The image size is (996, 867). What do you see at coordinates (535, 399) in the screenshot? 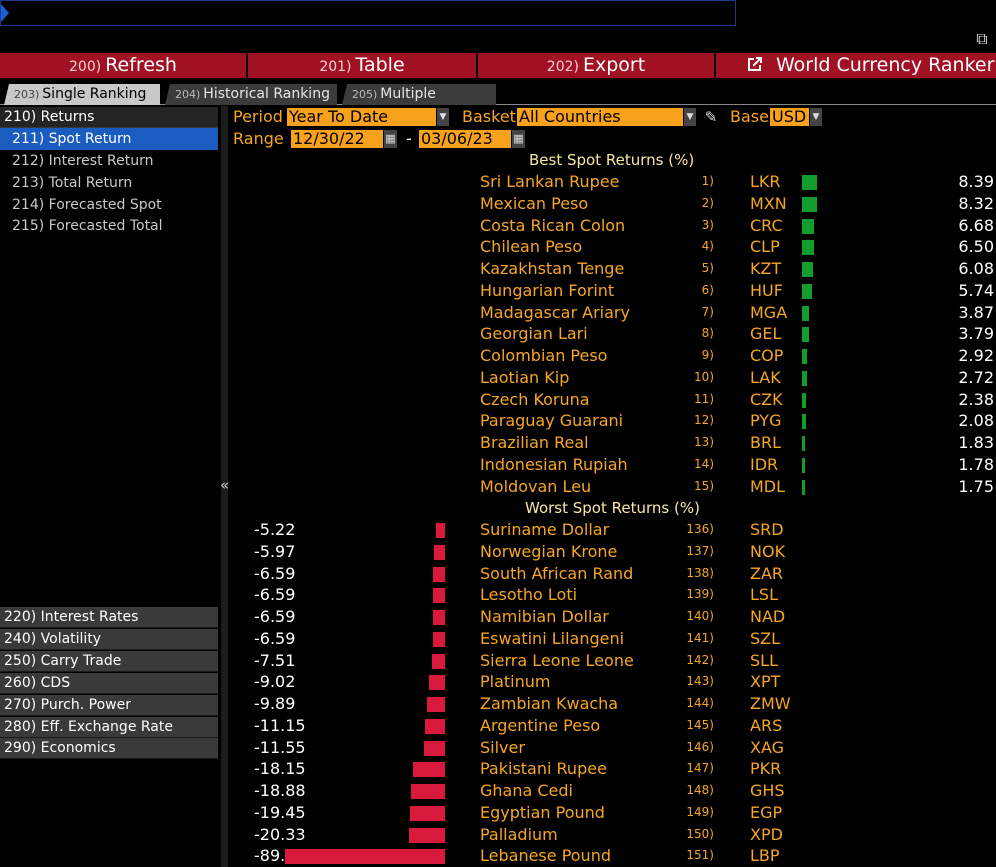
I see `currency-name: Czech Koruna` at bounding box center [535, 399].